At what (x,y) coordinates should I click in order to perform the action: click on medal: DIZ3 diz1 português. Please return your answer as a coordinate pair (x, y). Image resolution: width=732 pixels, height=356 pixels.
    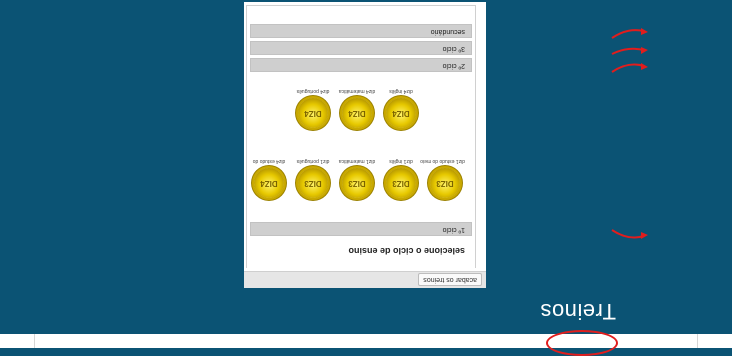
    Looking at the image, I should click on (313, 178).